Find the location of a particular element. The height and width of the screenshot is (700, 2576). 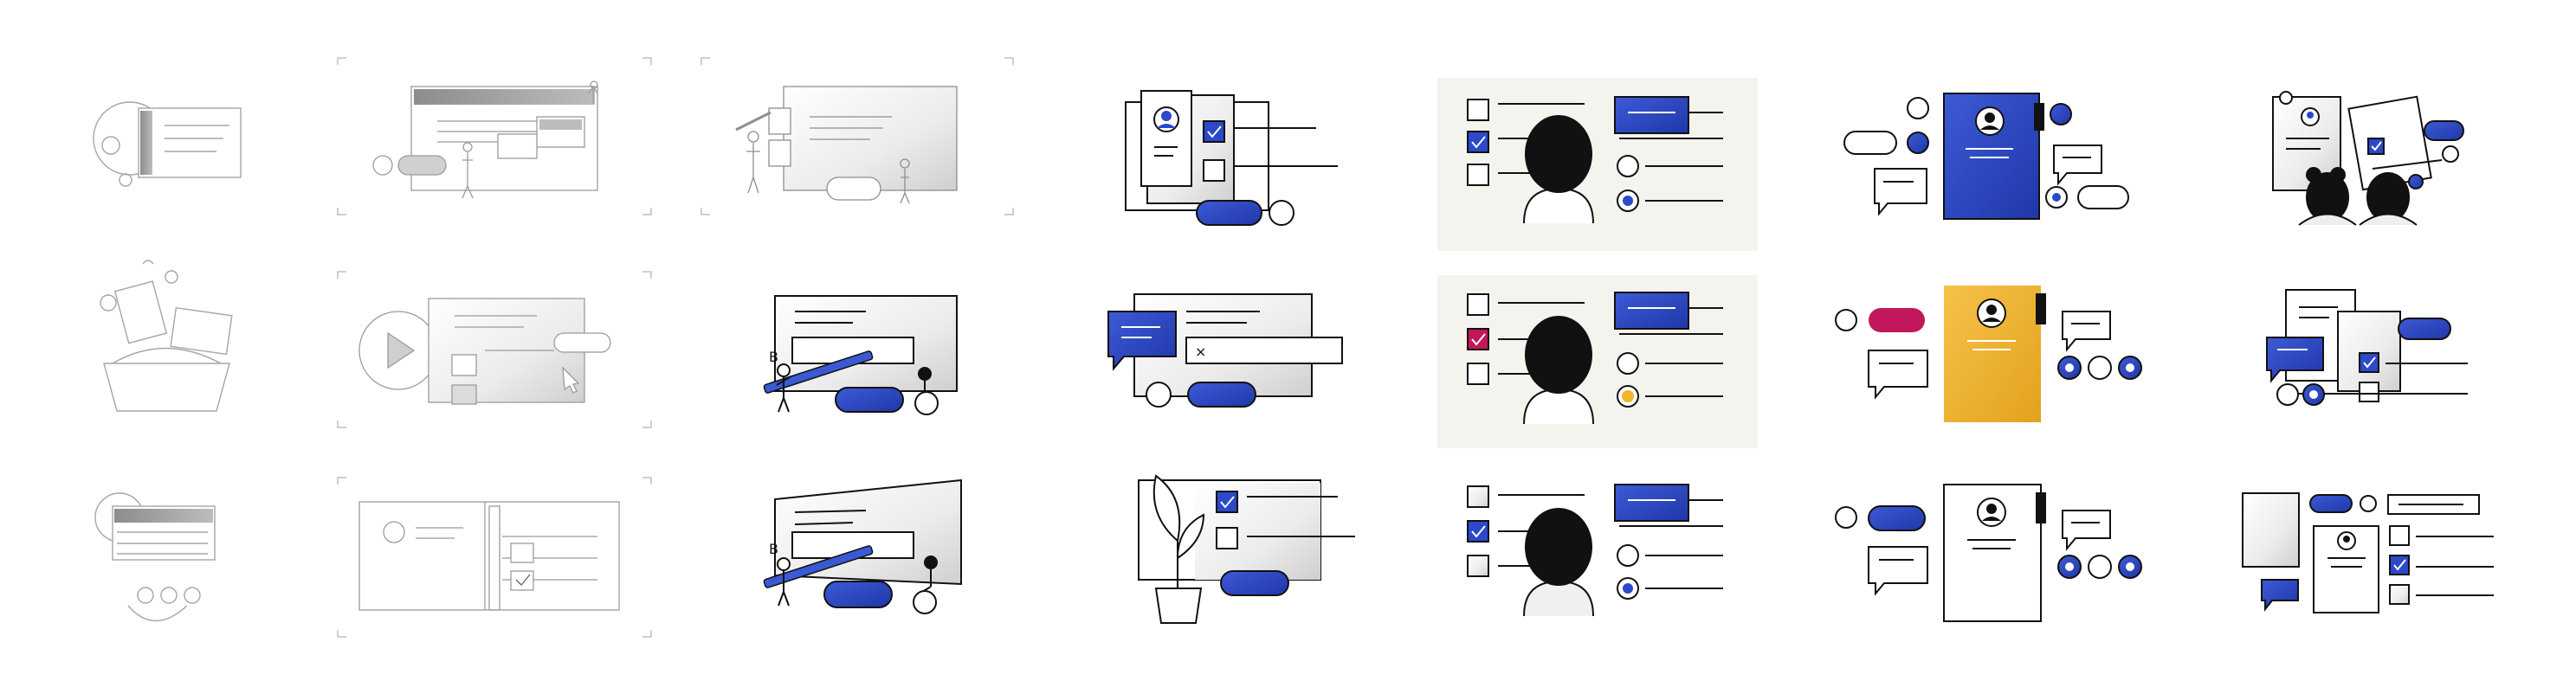

yellow-profile-card is located at coordinates (1989, 354).